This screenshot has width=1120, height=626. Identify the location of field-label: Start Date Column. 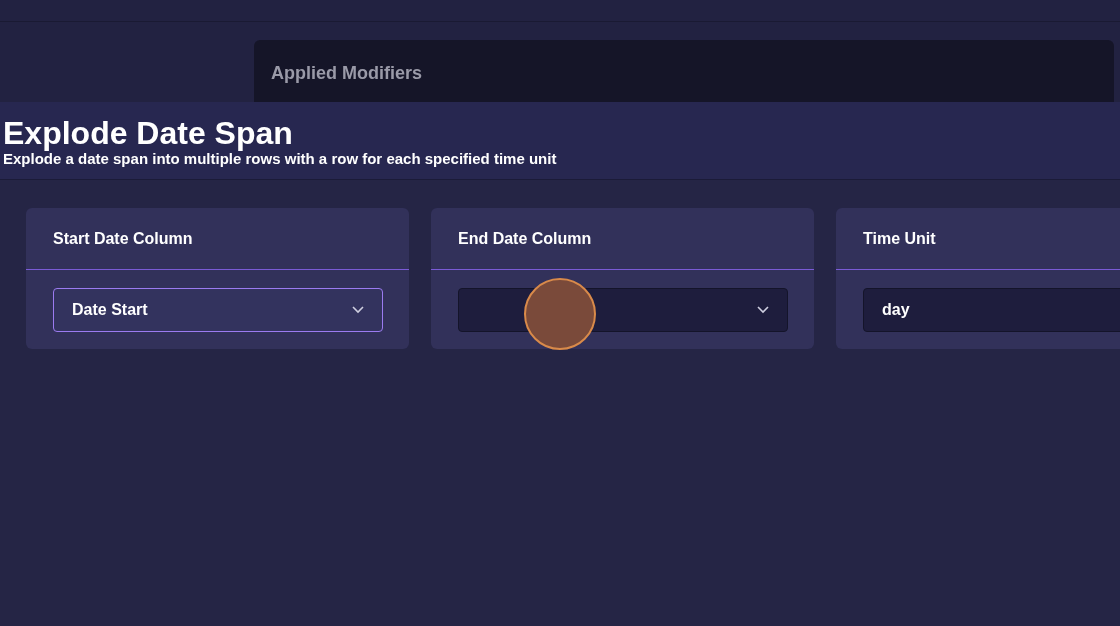
(123, 238).